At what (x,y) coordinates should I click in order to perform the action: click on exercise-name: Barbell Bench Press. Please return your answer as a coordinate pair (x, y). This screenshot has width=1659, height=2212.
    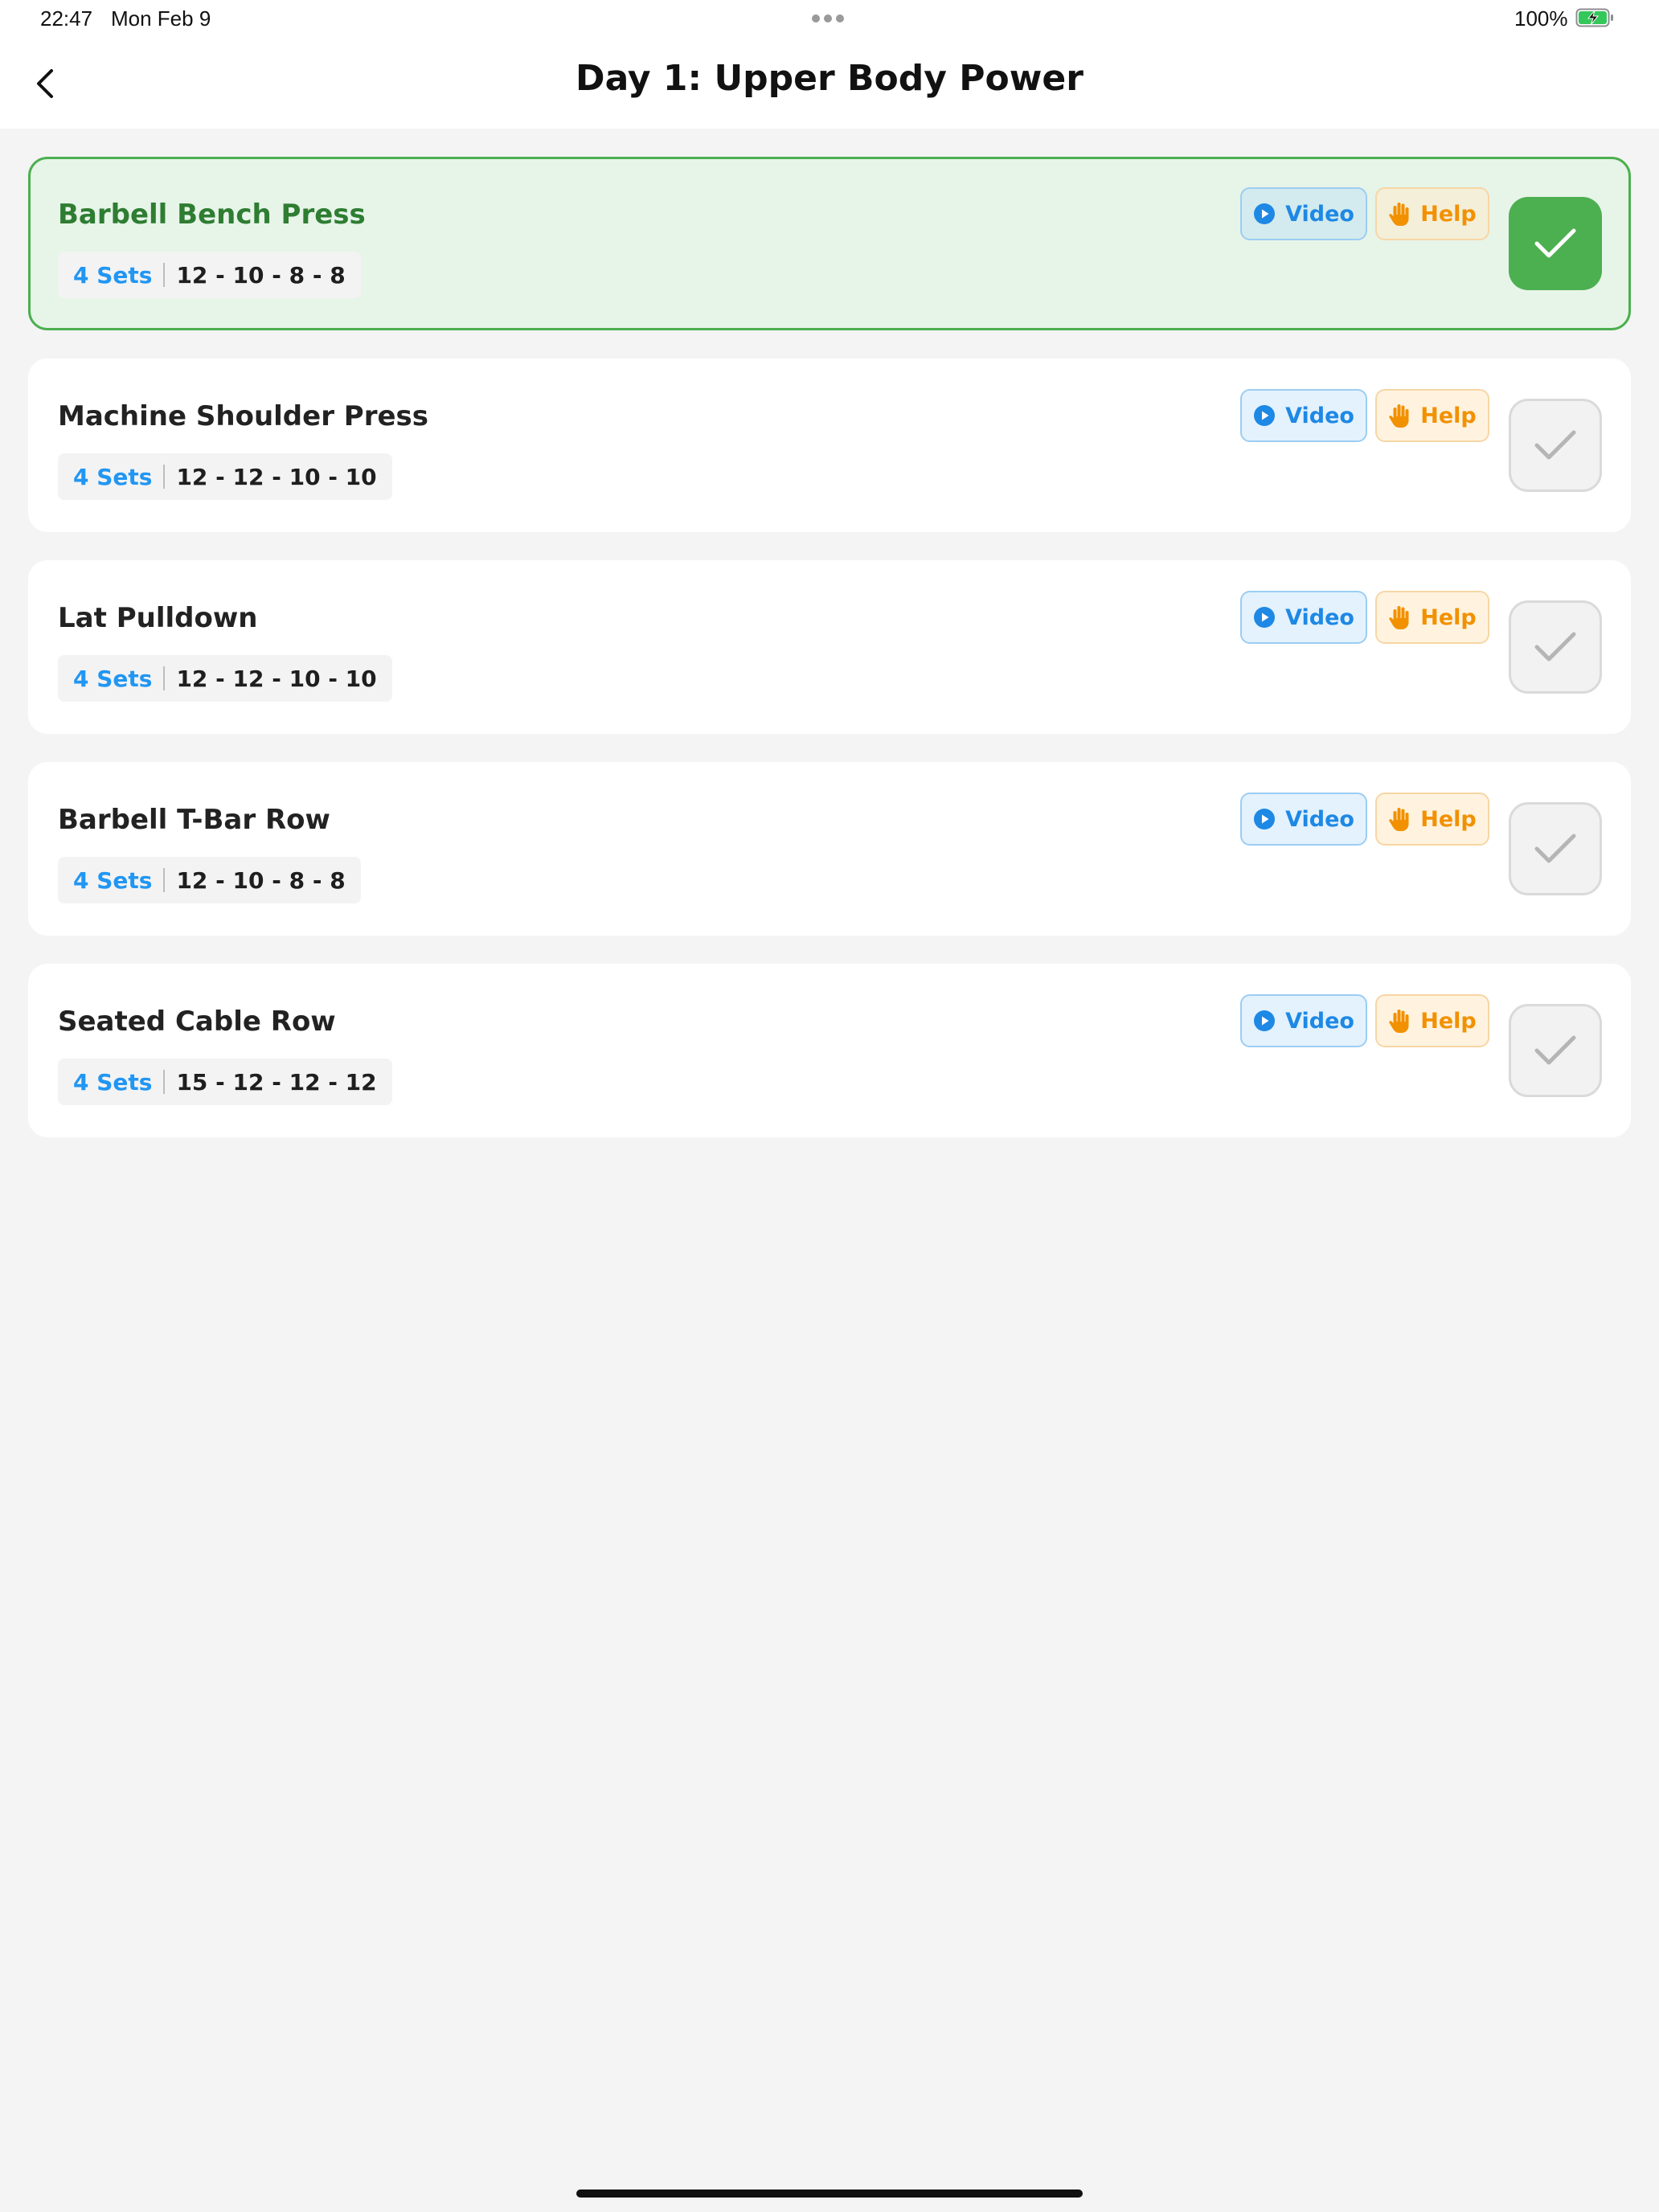
    Looking at the image, I should click on (212, 215).